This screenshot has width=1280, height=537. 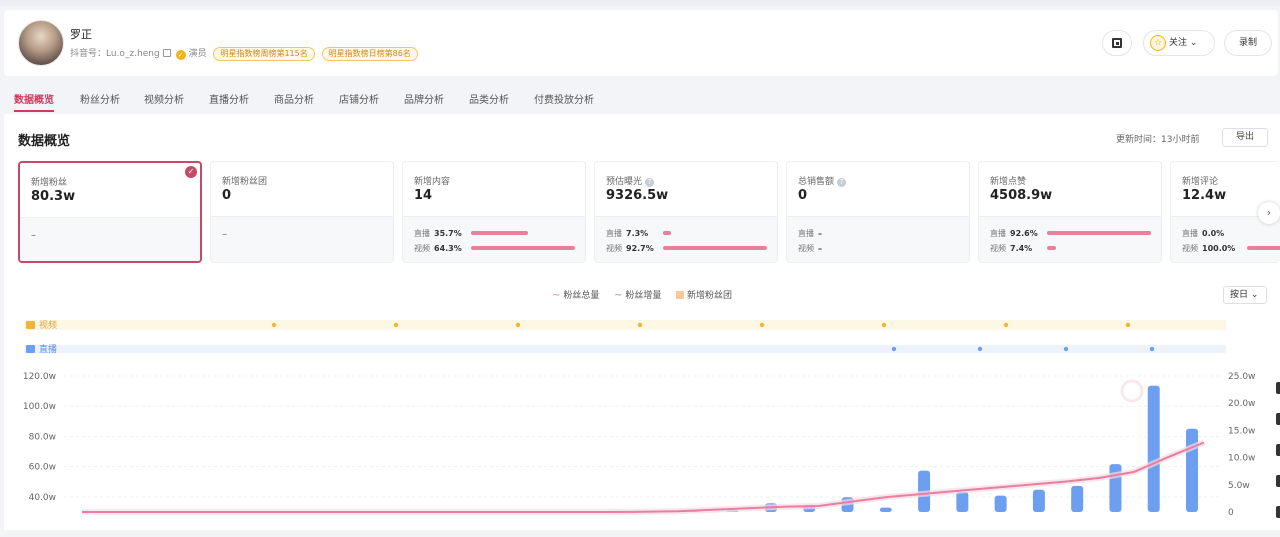 What do you see at coordinates (630, 180) in the screenshot?
I see `card-label-wrap: 预估曝光?` at bounding box center [630, 180].